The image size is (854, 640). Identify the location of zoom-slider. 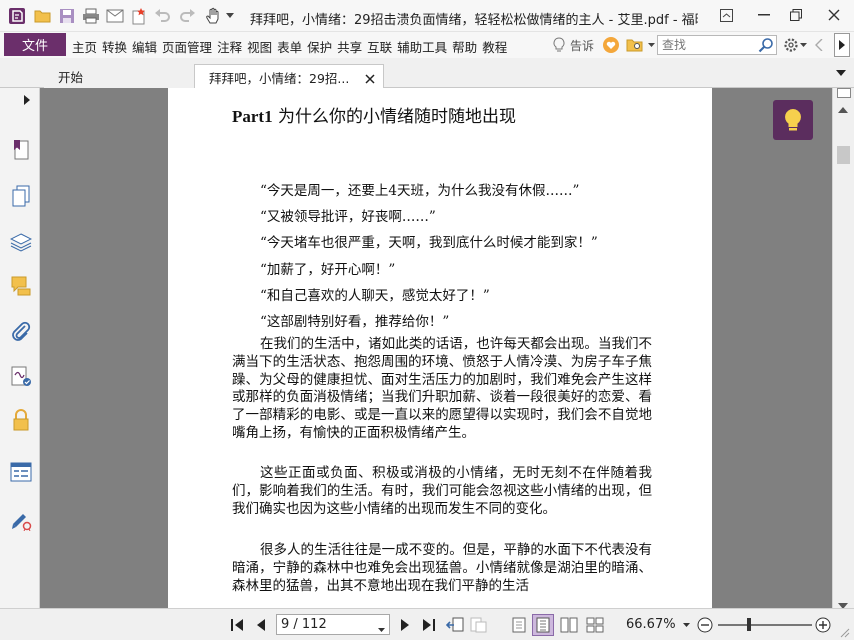
(765, 624).